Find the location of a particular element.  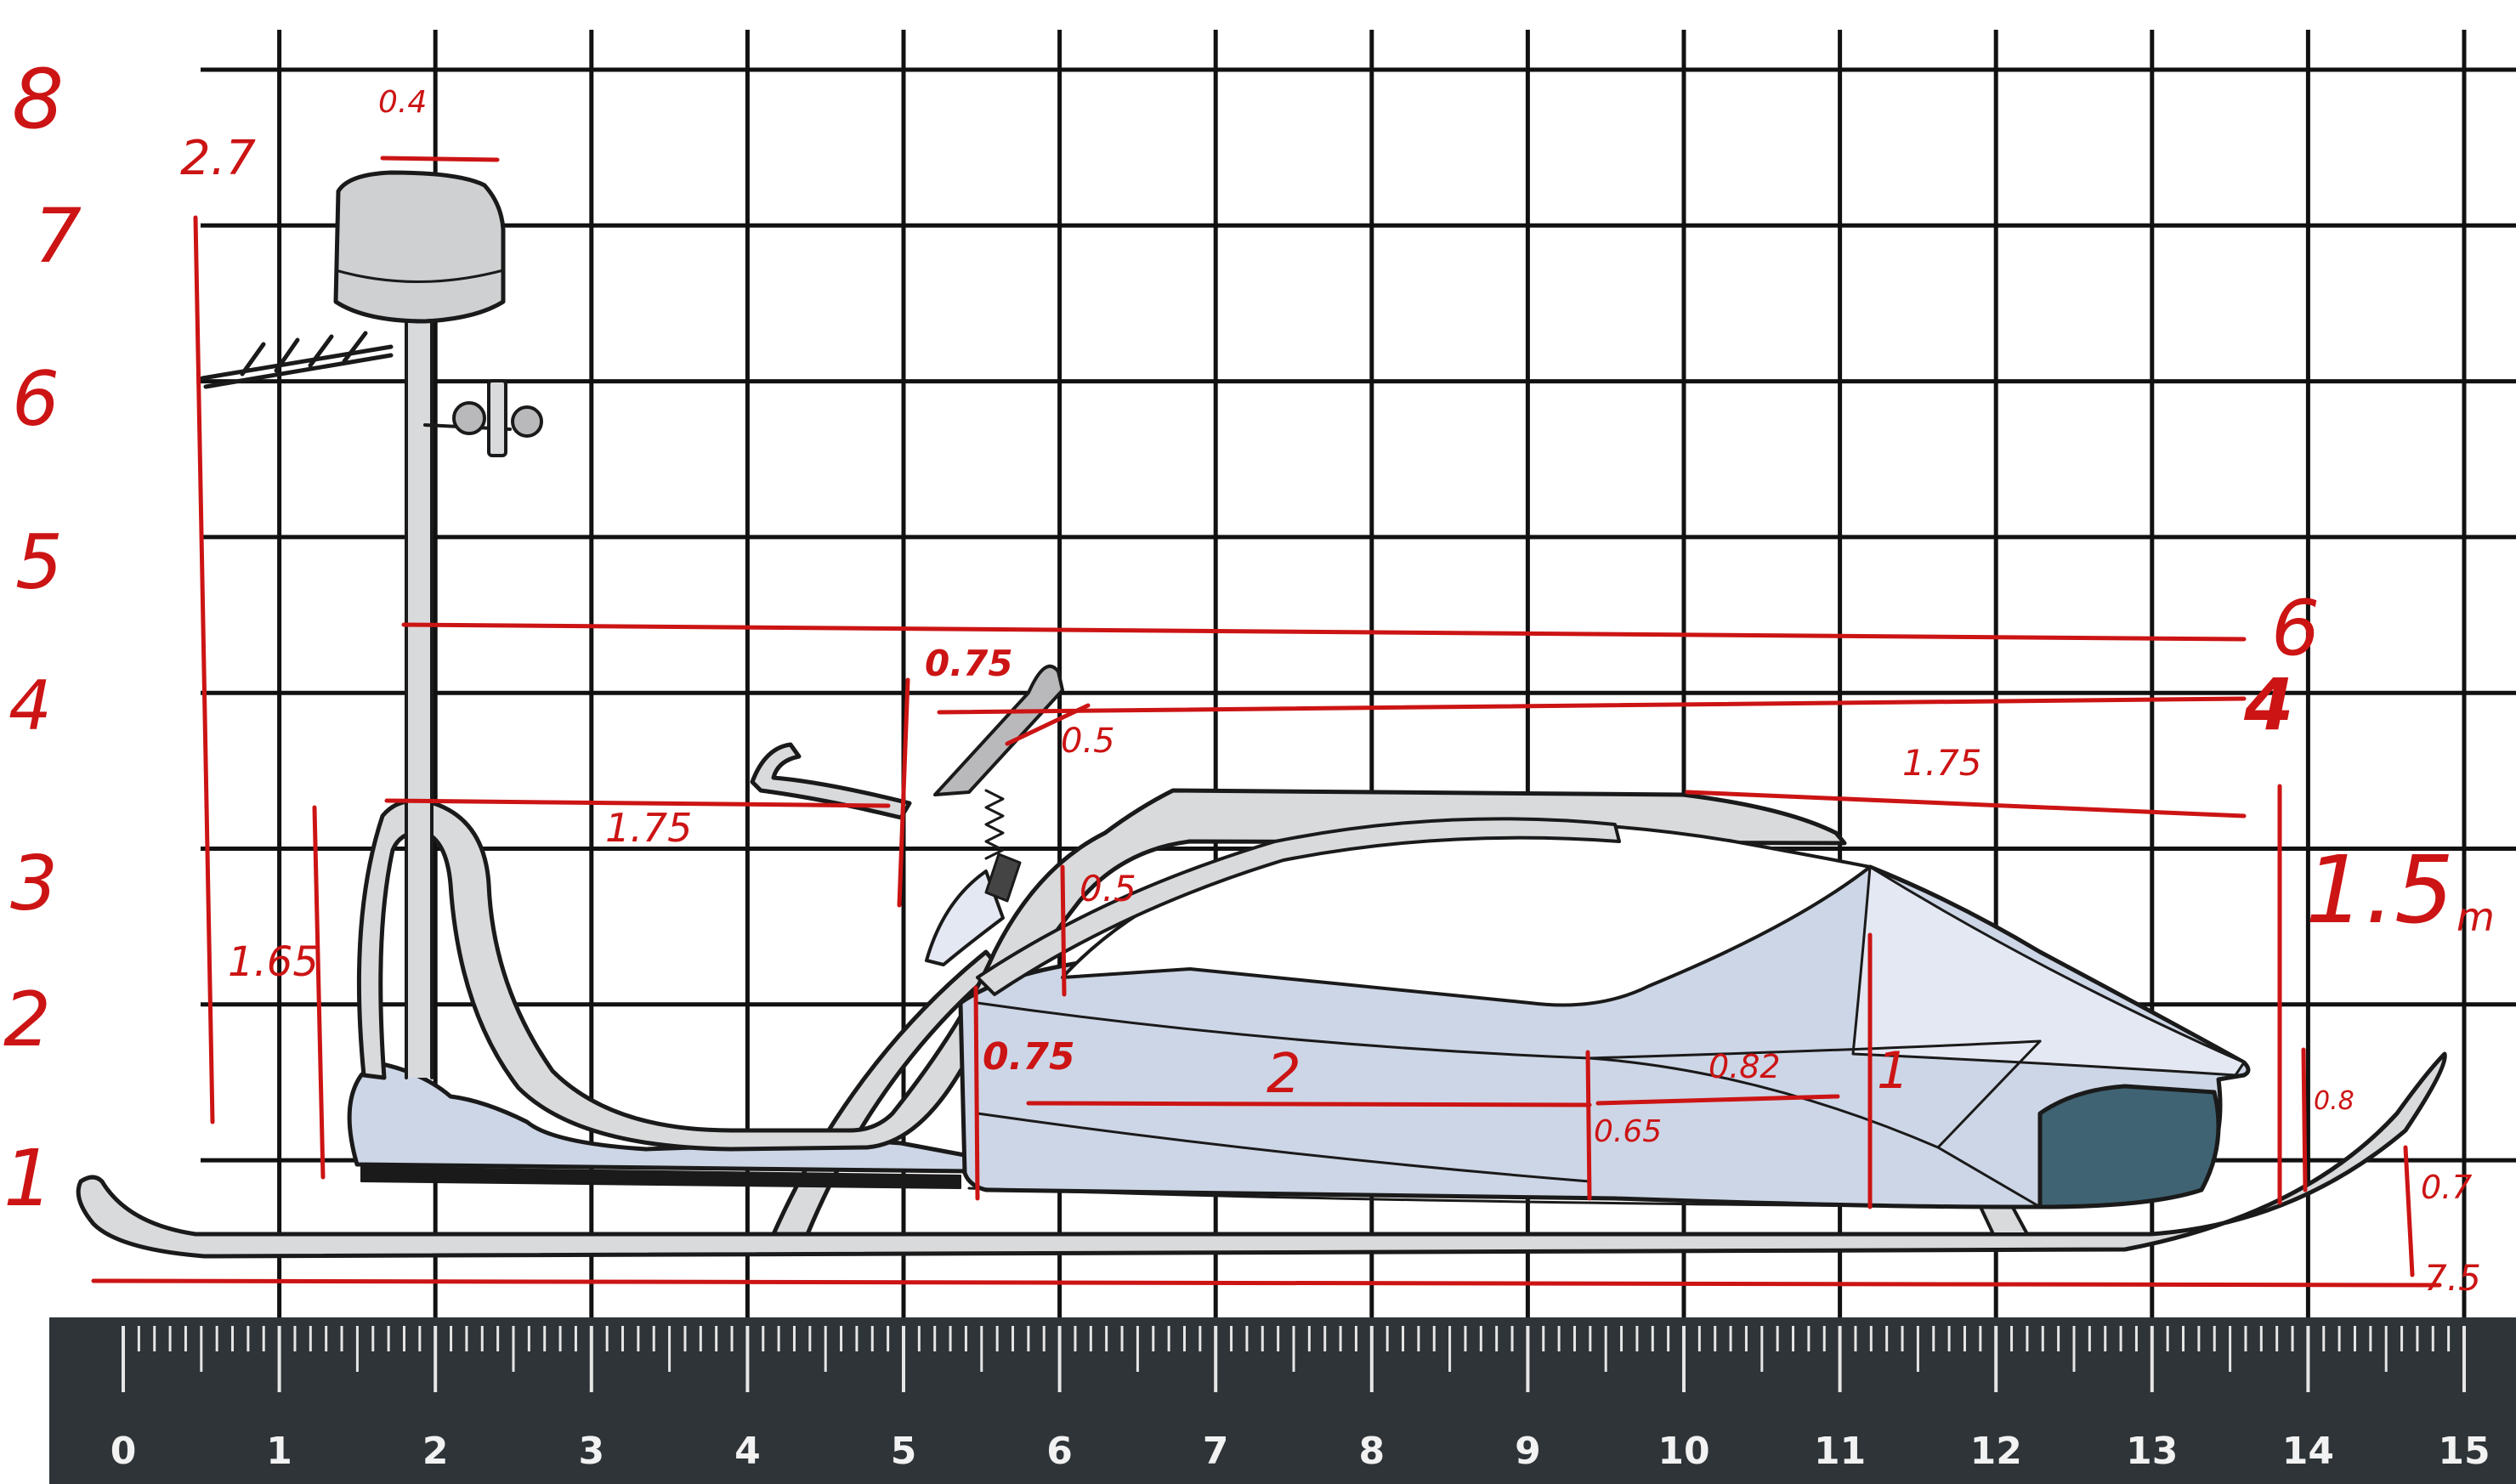

rear-cowl is located at coordinates (2048, 971).